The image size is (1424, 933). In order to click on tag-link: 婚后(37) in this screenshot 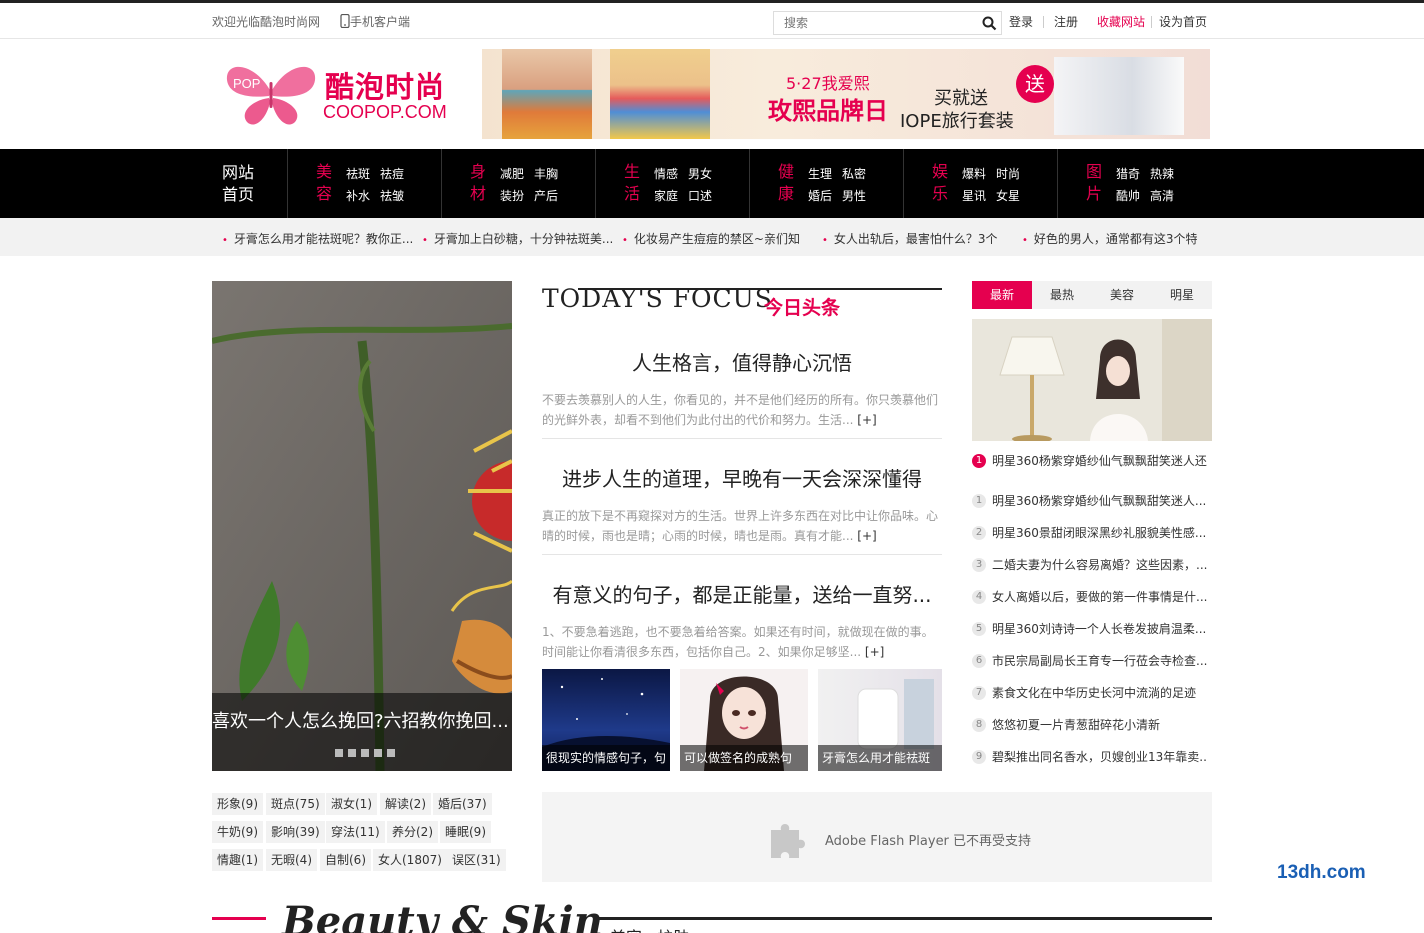, I will do `click(462, 804)`.